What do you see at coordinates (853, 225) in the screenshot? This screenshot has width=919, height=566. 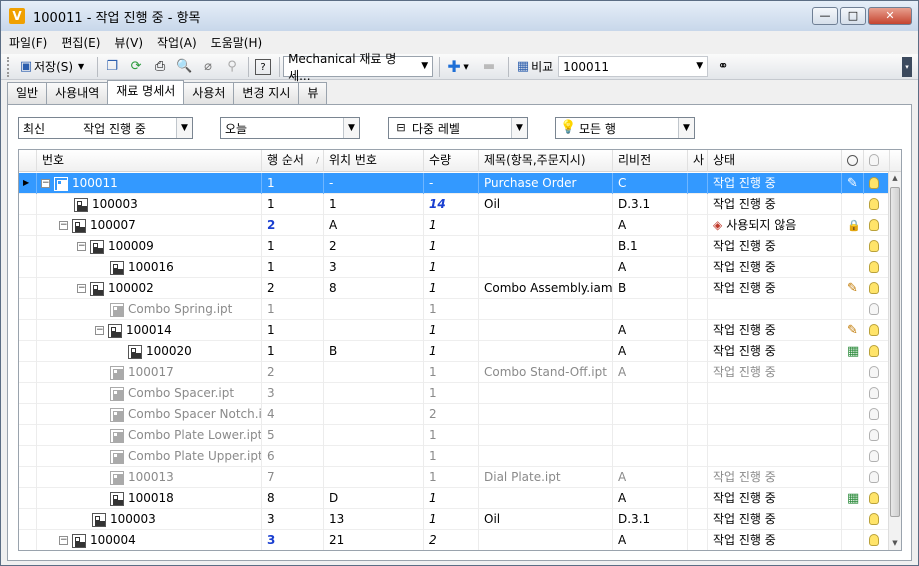 I see `cell-action: 🔒` at bounding box center [853, 225].